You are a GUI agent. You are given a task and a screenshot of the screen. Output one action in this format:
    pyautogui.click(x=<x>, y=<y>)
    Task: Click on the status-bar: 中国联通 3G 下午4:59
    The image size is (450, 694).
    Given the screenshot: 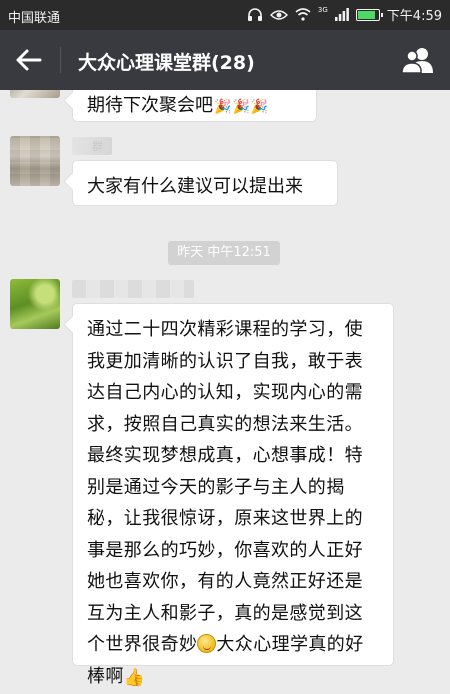 What is the action you would take?
    pyautogui.click(x=225, y=15)
    